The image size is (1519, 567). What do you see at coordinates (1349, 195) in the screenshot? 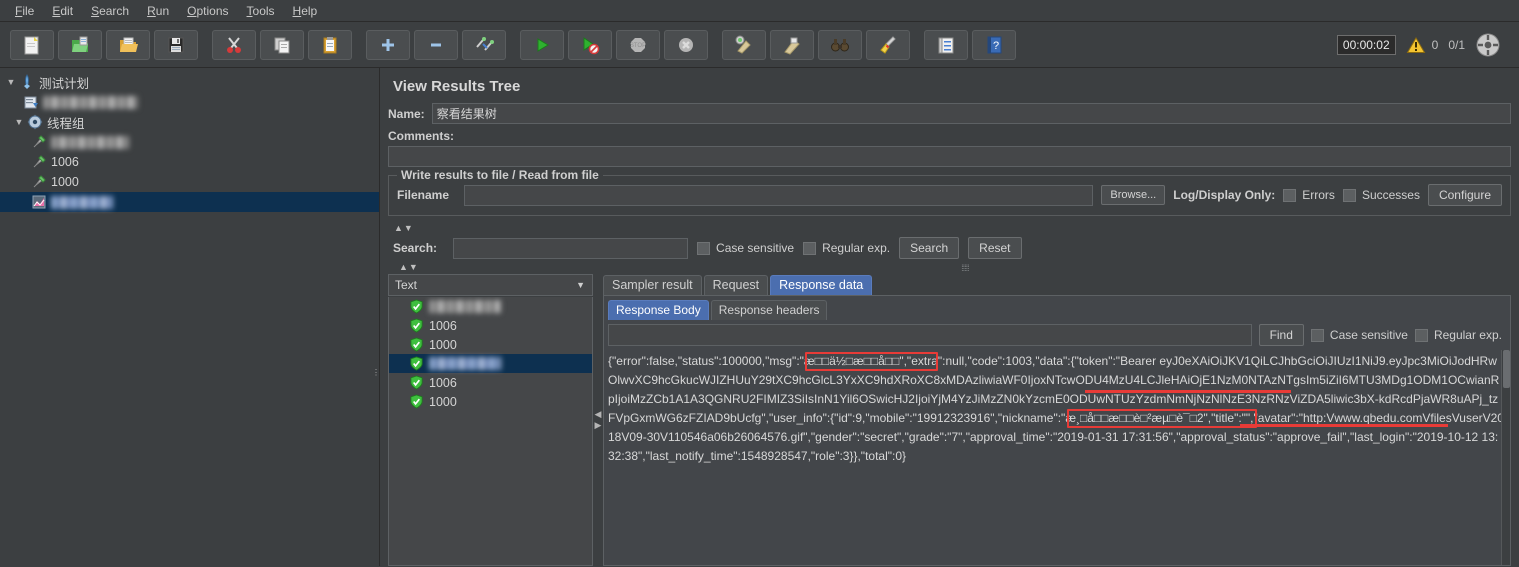
I see `successes-checkbox` at bounding box center [1349, 195].